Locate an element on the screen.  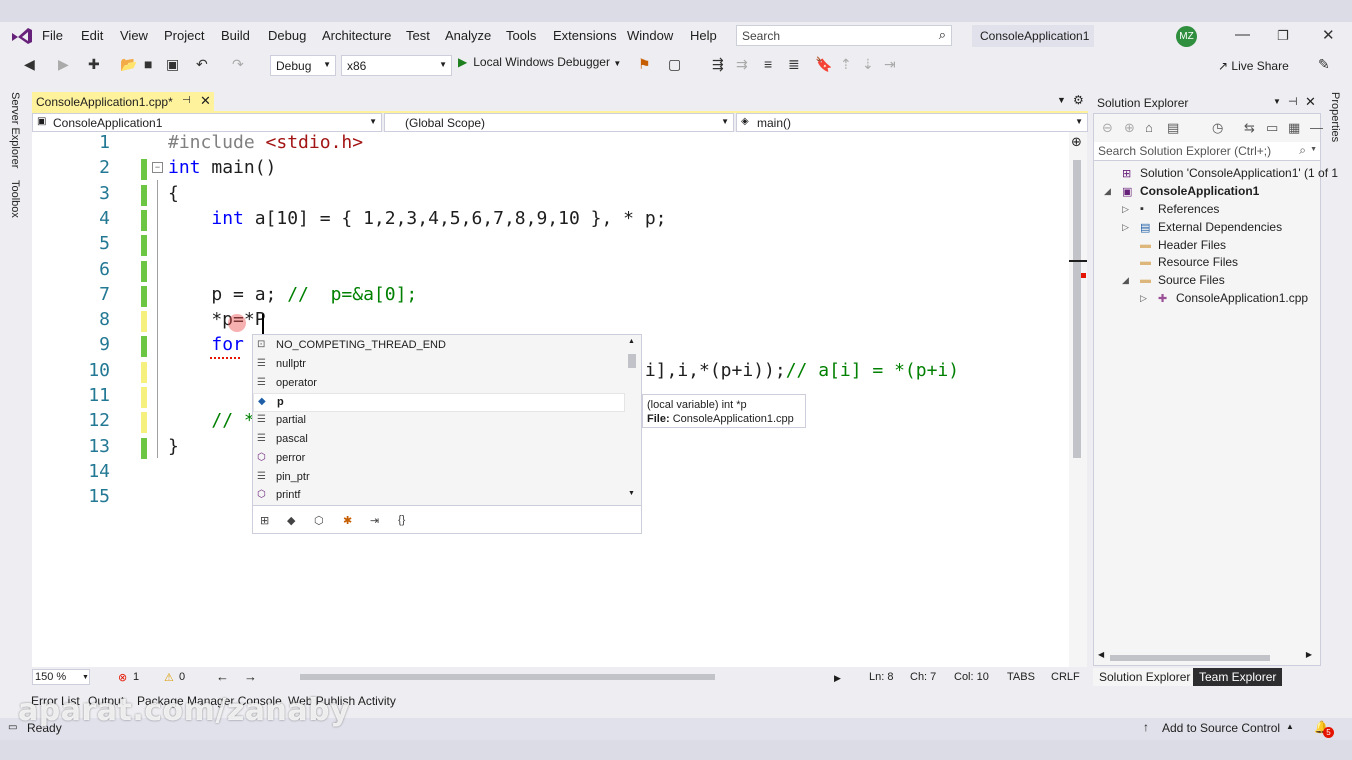
server-explorer-tab: Server Explorer is located at coordinates (15, 130).